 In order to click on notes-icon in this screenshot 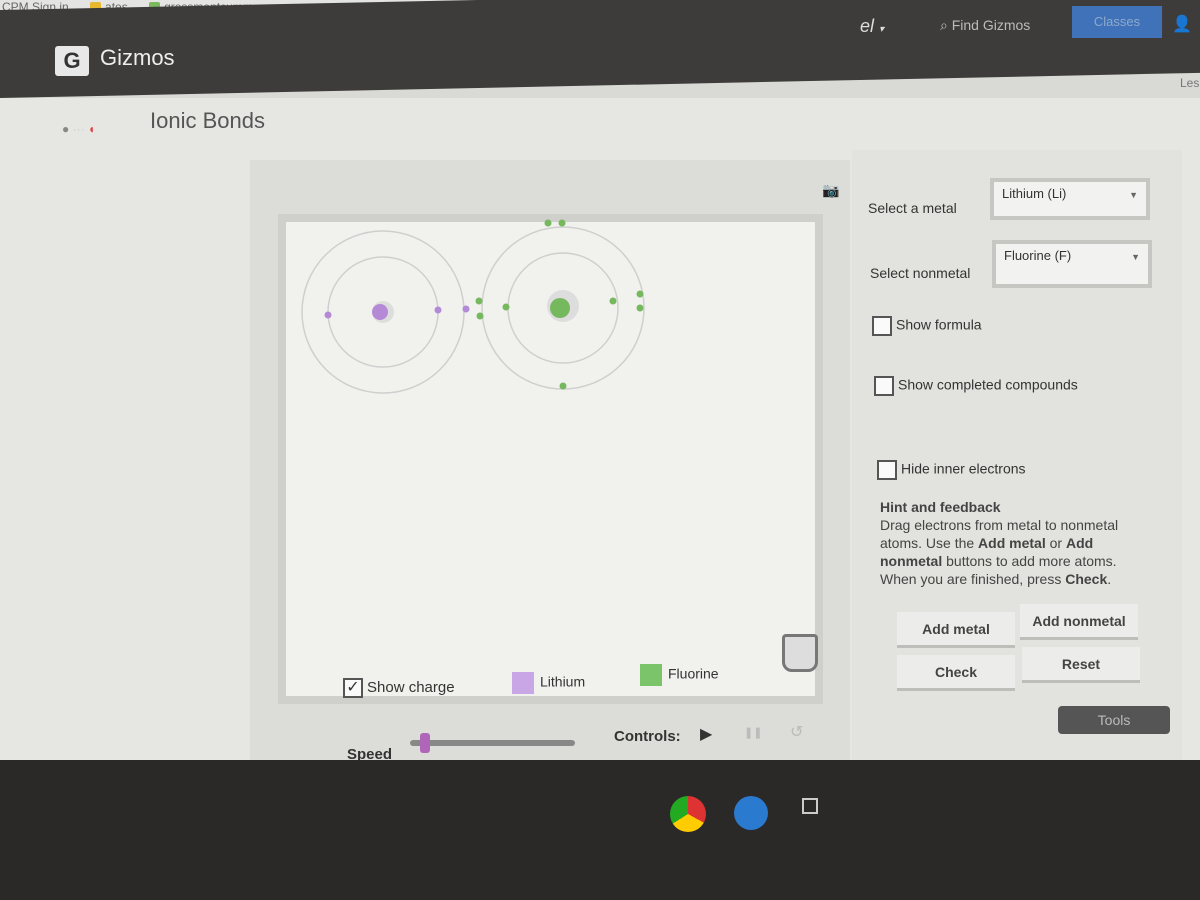, I will do `click(810, 806)`.